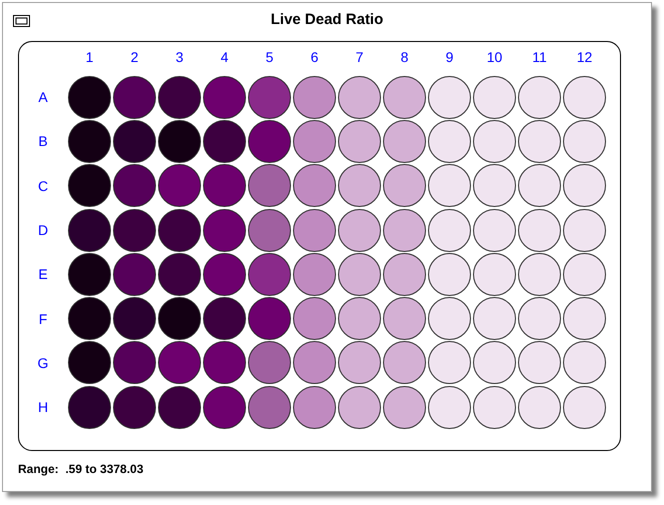 Image resolution: width=664 pixels, height=505 pixels. Describe the element at coordinates (43, 185) in the screenshot. I see `row-label: C` at that location.